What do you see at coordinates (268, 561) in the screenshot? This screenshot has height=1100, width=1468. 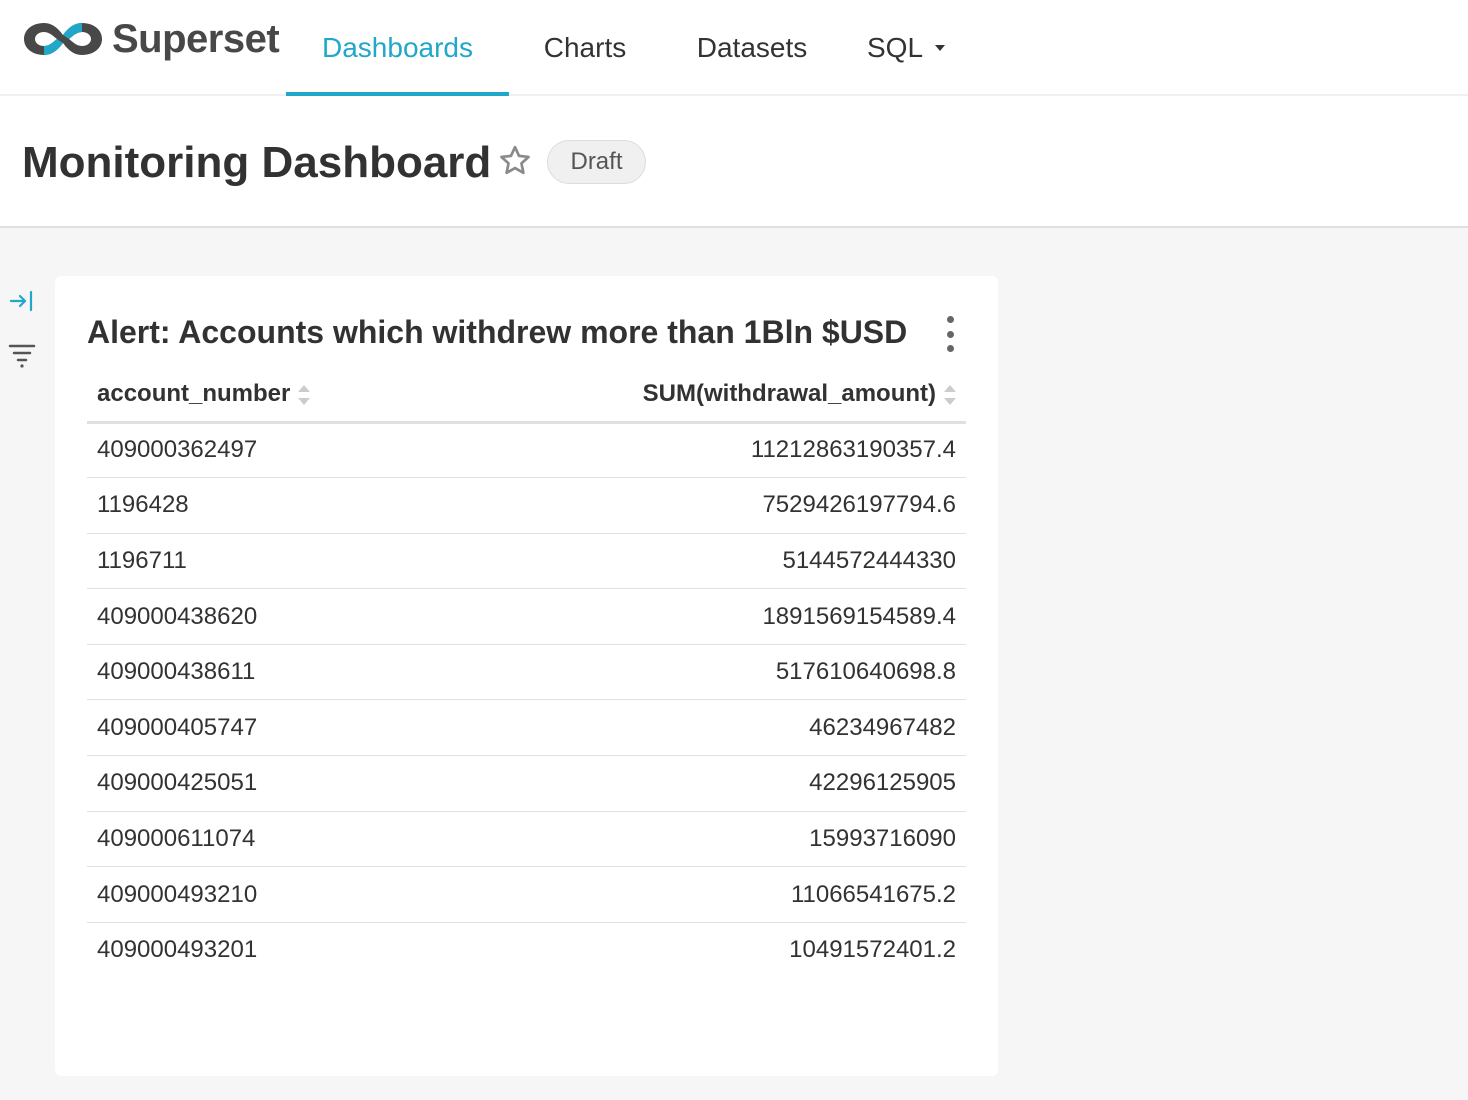 I see `account-number-cell: 1196711` at bounding box center [268, 561].